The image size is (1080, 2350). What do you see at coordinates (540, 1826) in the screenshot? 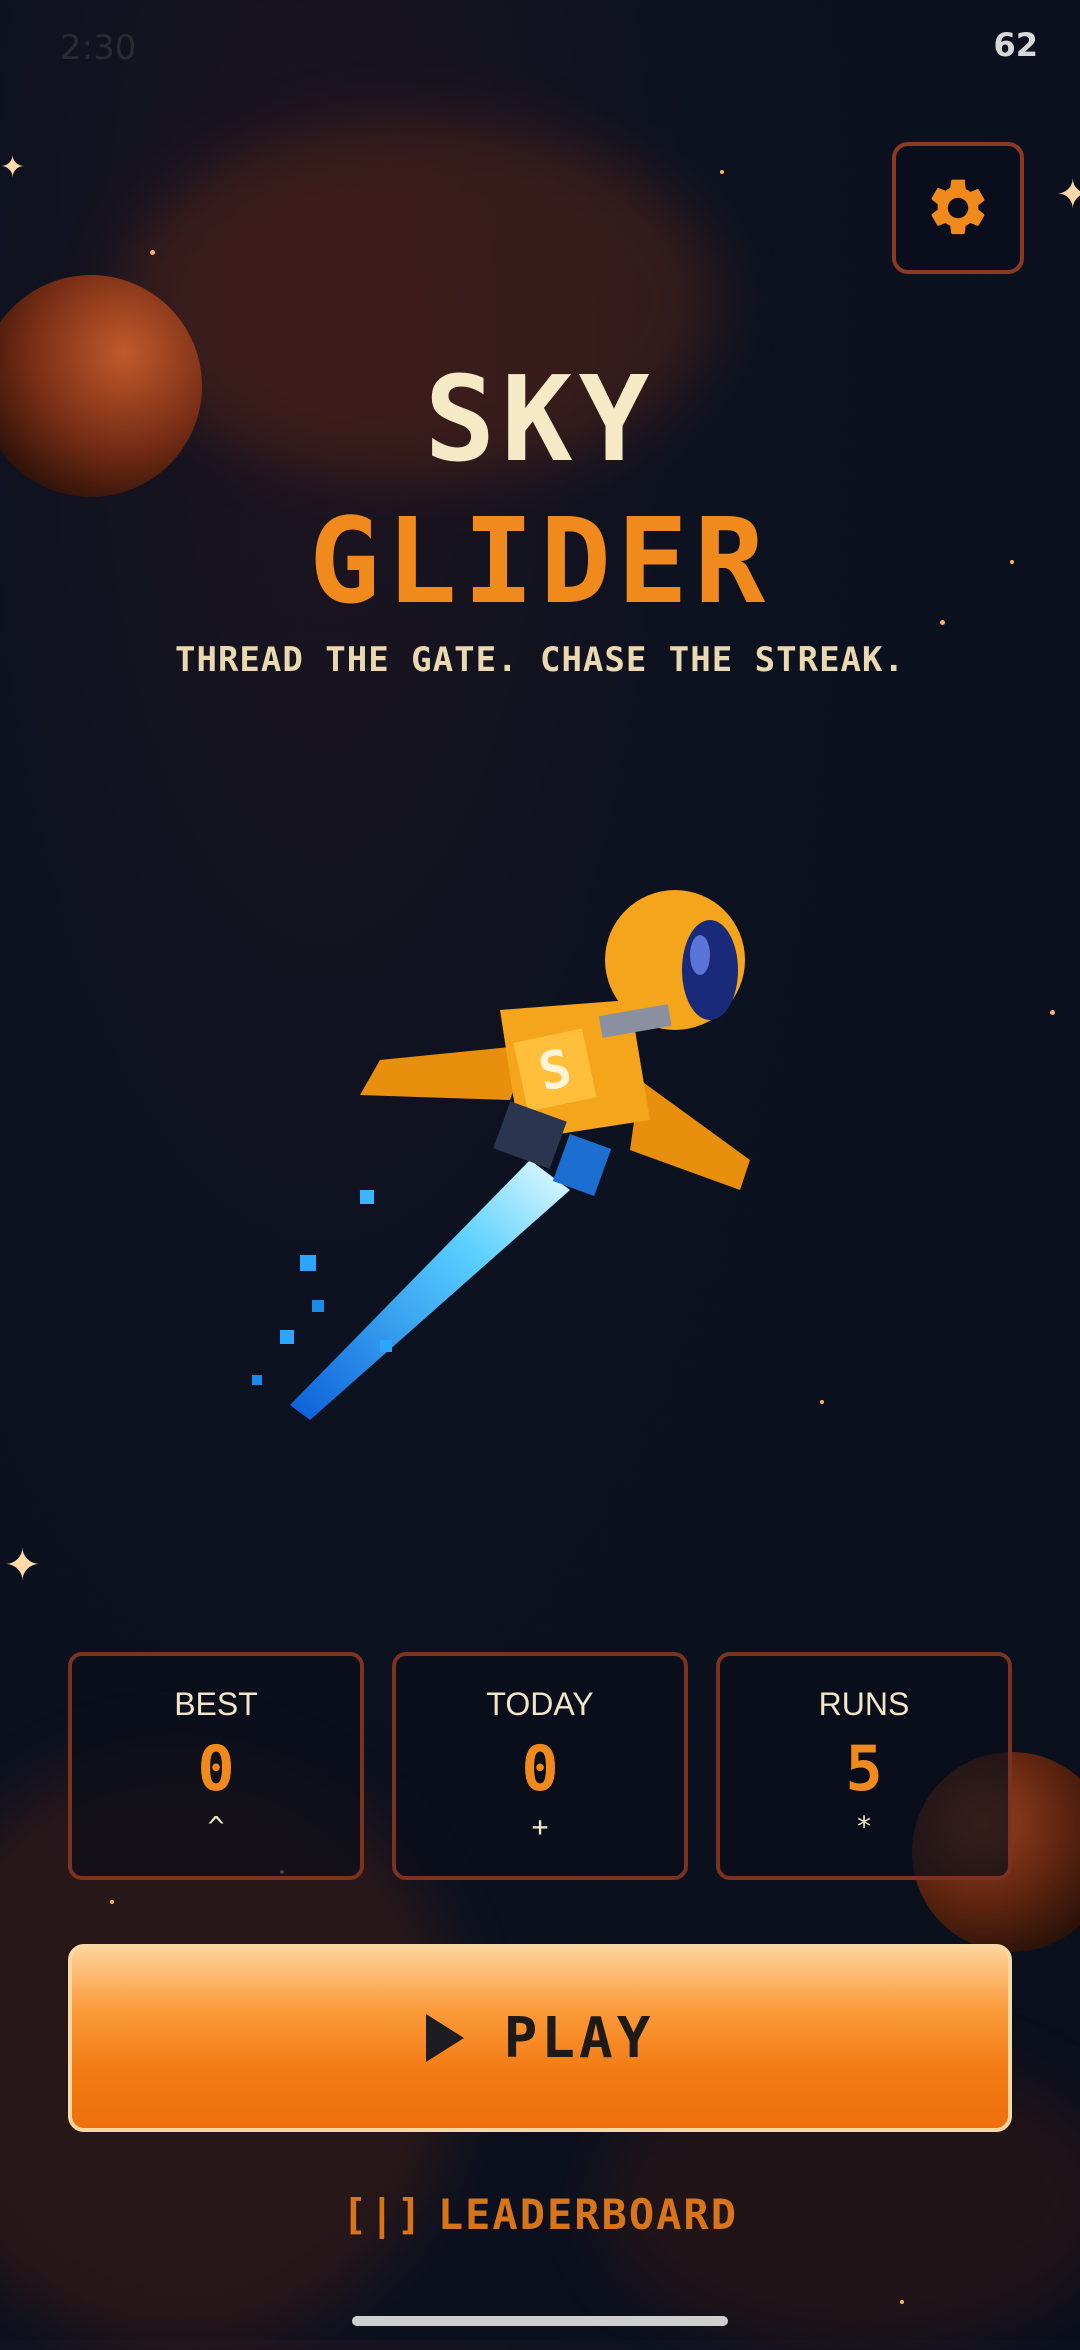
I see `stat-glyph: +` at bounding box center [540, 1826].